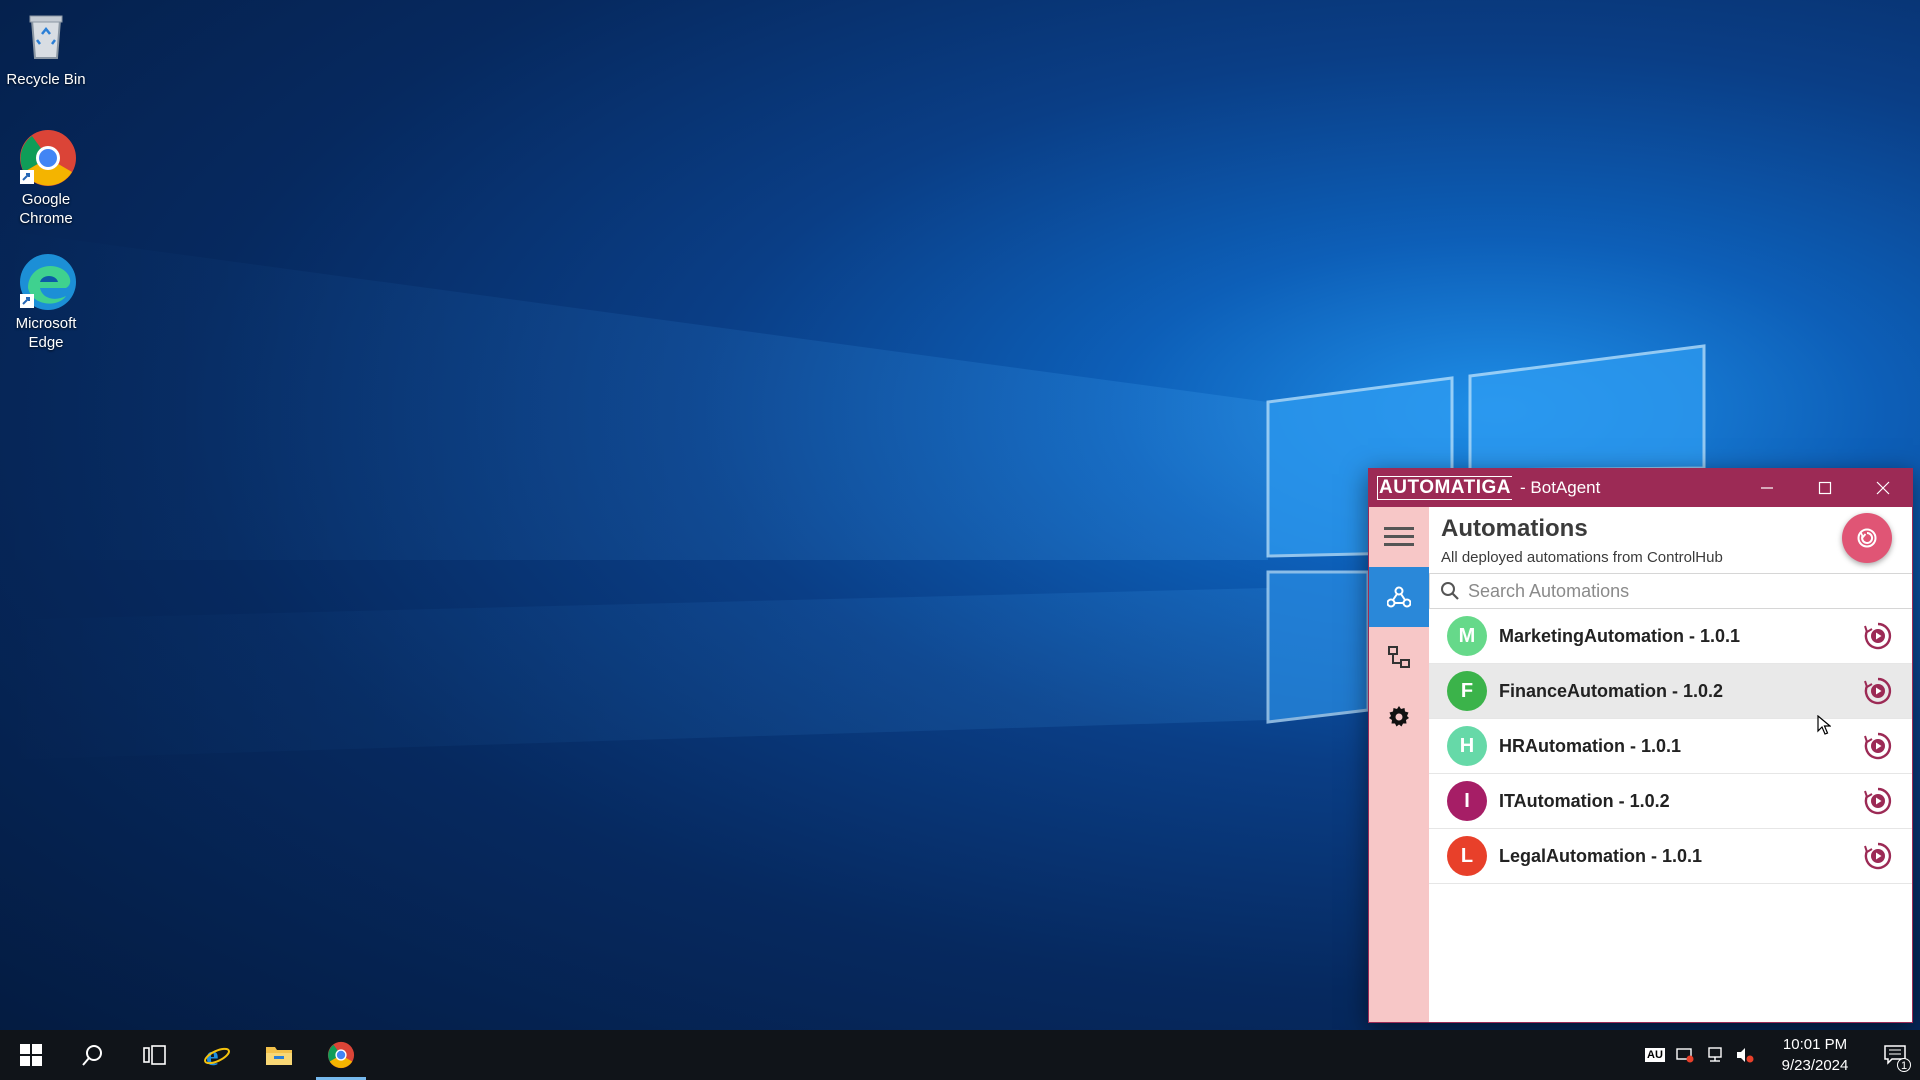  I want to click on network-tray-button, so click(1715, 1055).